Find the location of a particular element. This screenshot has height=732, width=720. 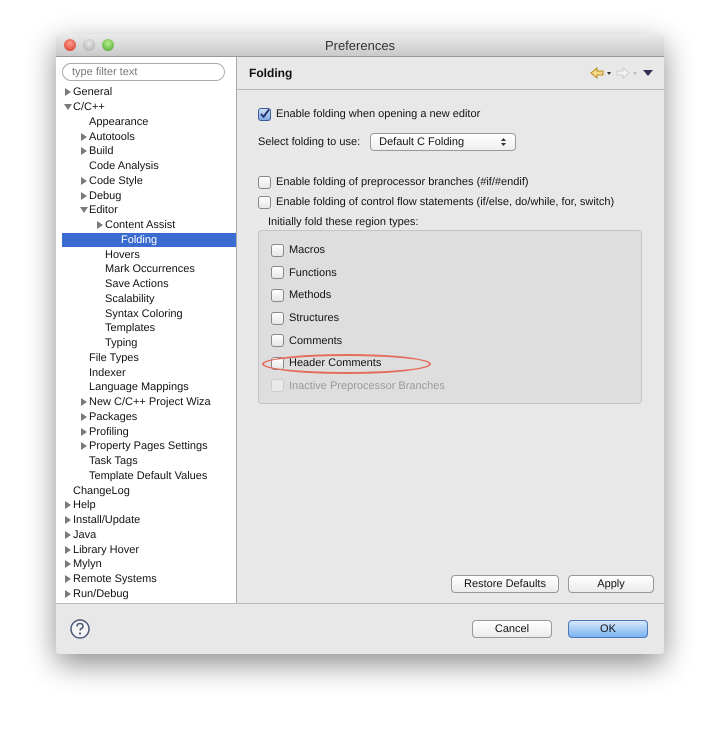

tree-item: Build is located at coordinates (146, 151).